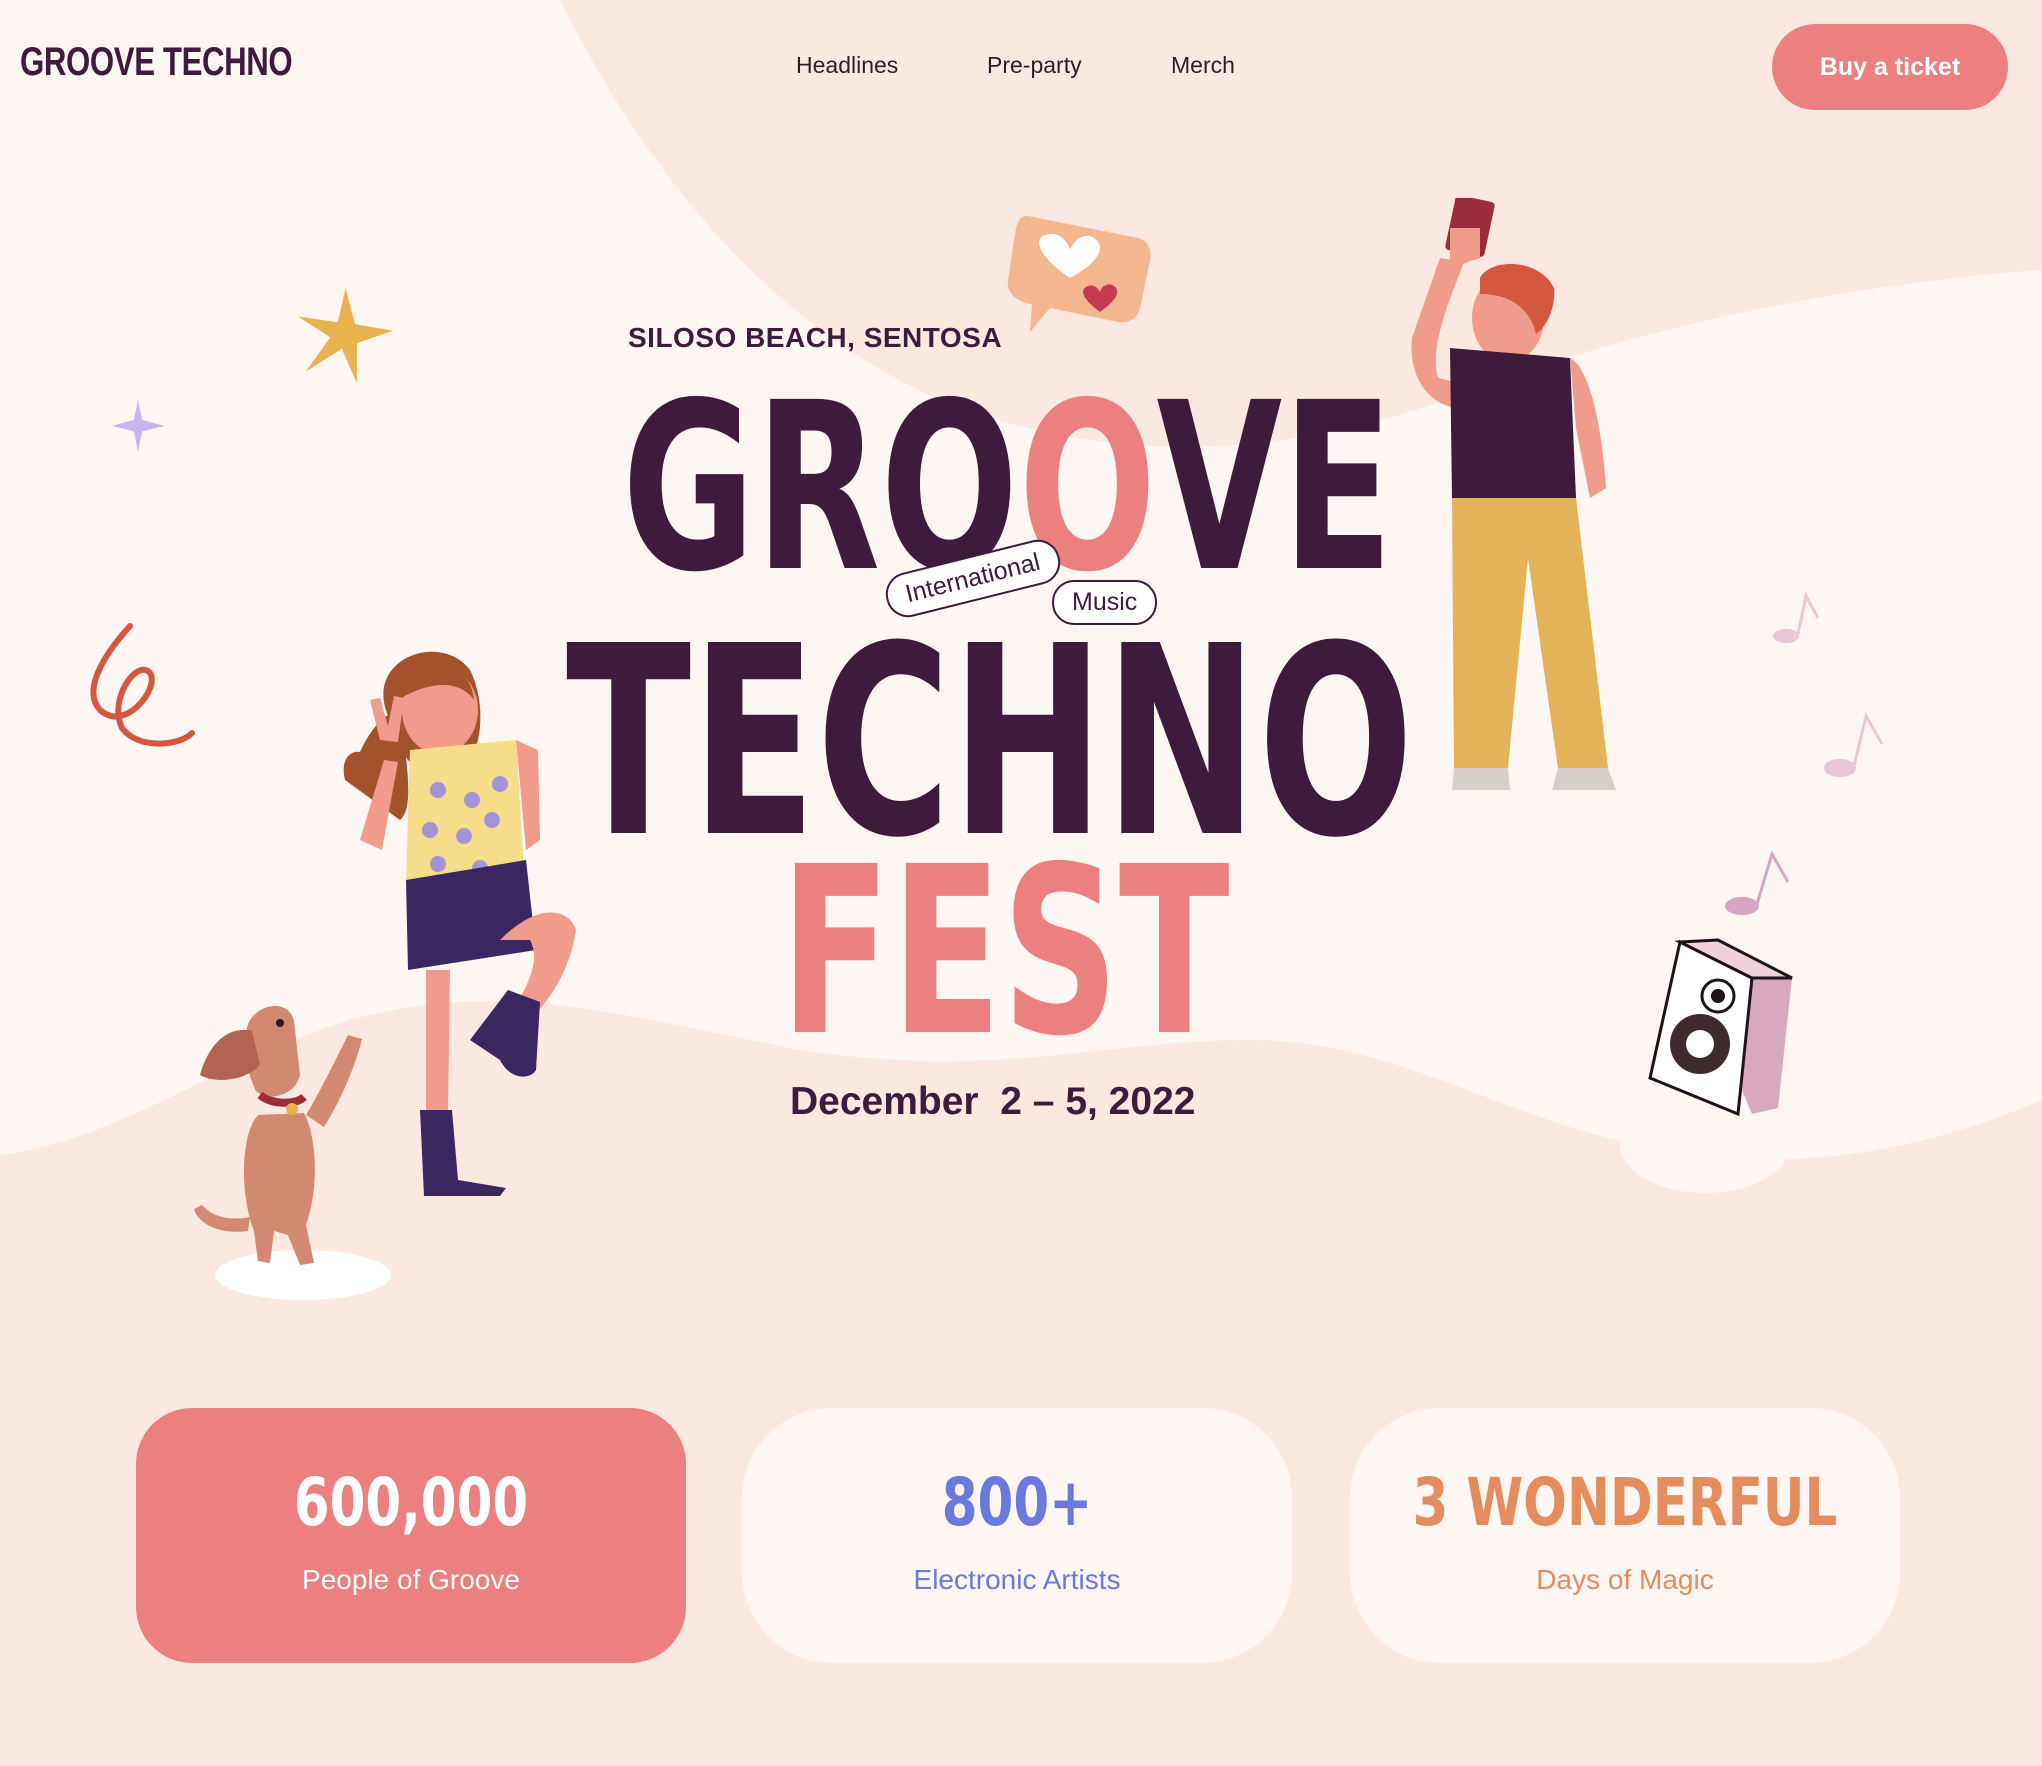 The image size is (2042, 1766). Describe the element at coordinates (815, 337) in the screenshot. I see `venue-label: SILOSO BEACH, SENTOSA` at that location.